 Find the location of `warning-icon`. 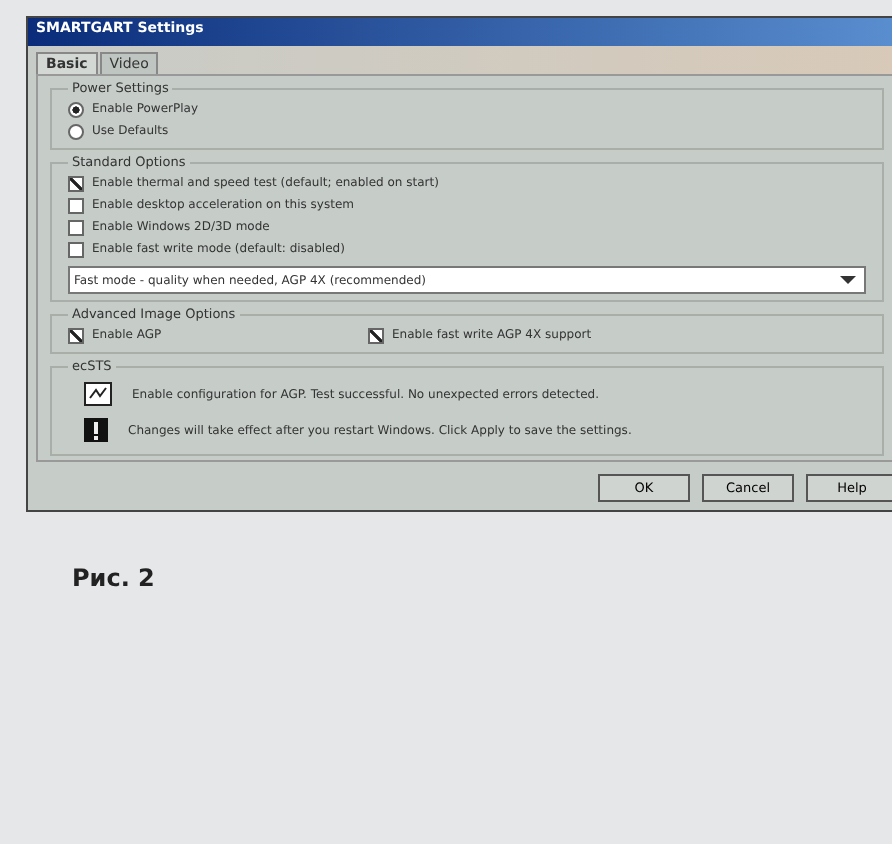

warning-icon is located at coordinates (96, 430).